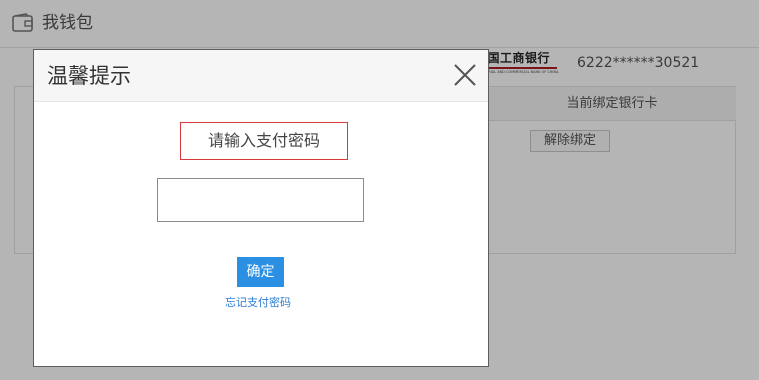 Image resolution: width=759 pixels, height=380 pixels. I want to click on unbind-card-button: 解除绑定, so click(570, 141).